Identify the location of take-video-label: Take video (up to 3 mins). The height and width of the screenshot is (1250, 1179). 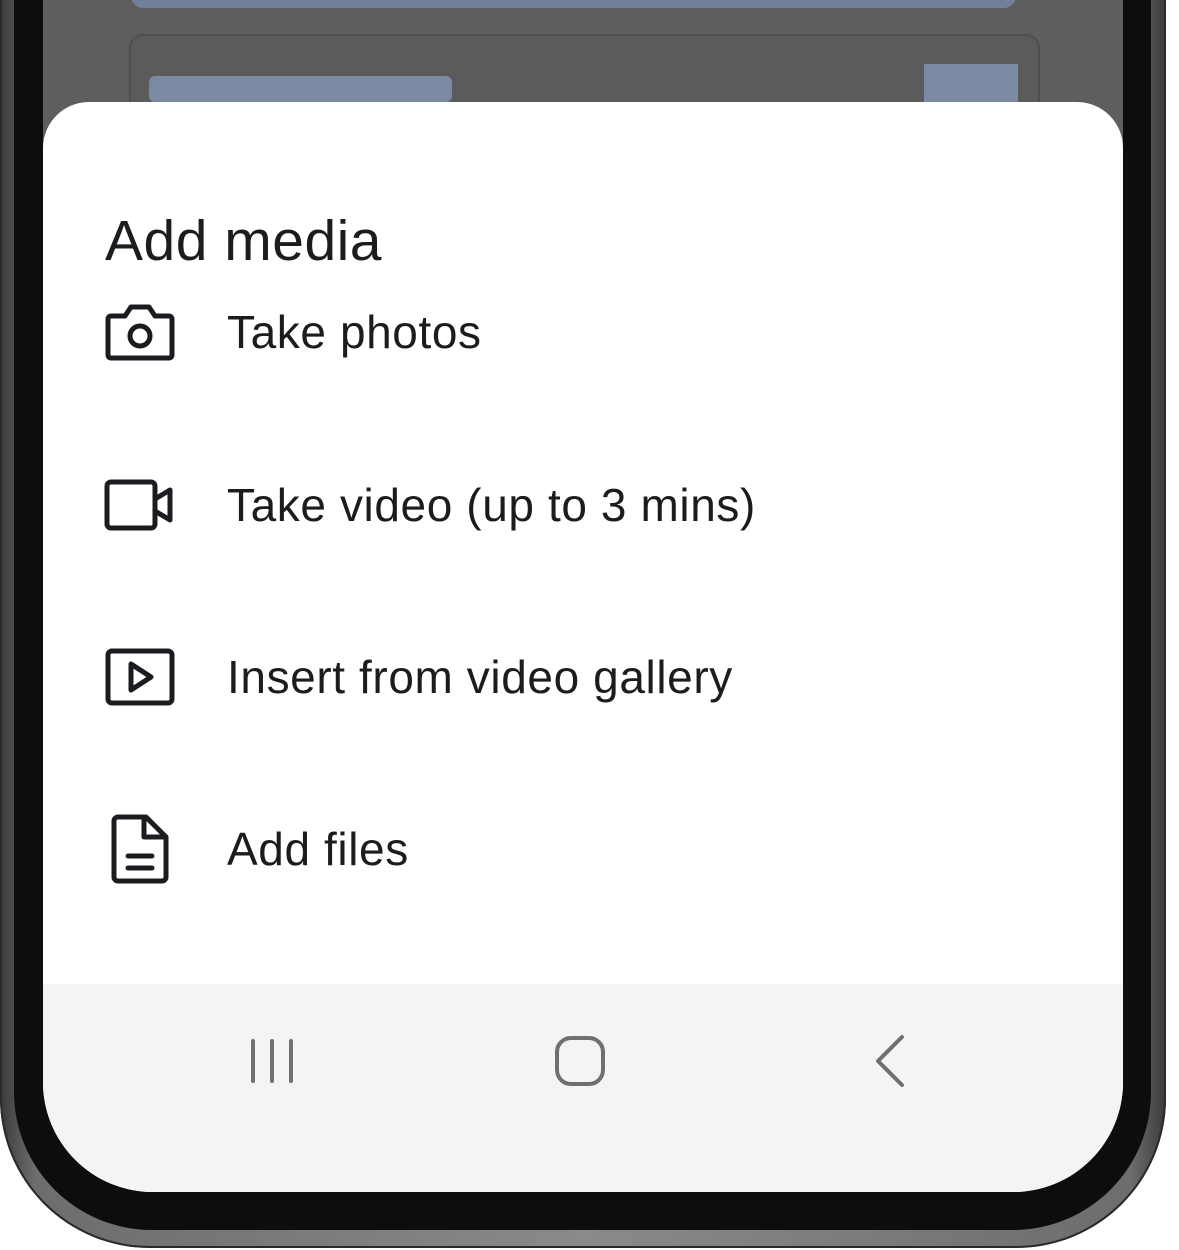
(491, 505).